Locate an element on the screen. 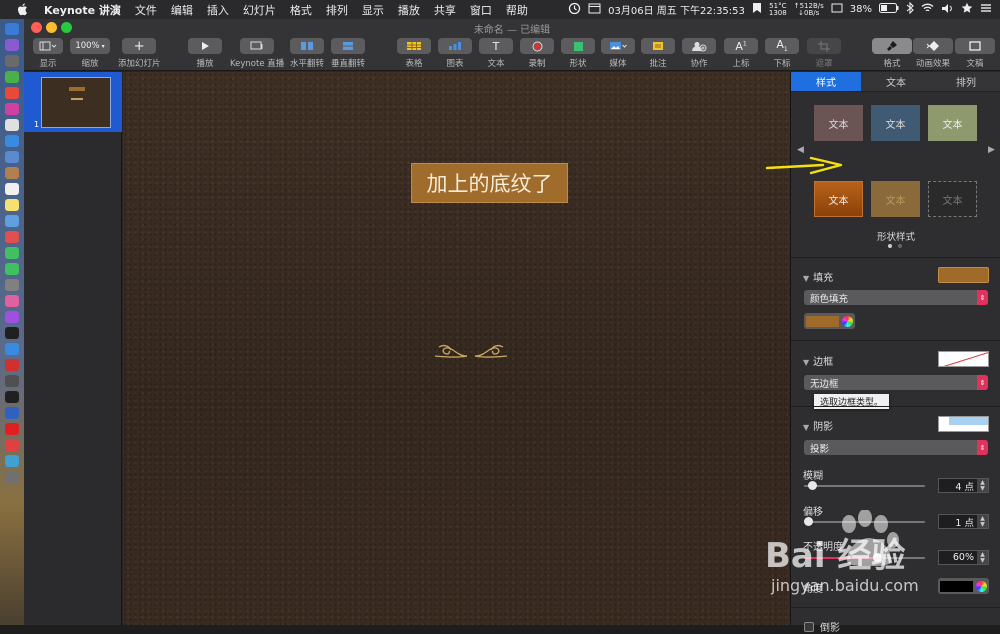 This screenshot has width=1000, height=634. tab-arrange: 排列 is located at coordinates (965, 82).